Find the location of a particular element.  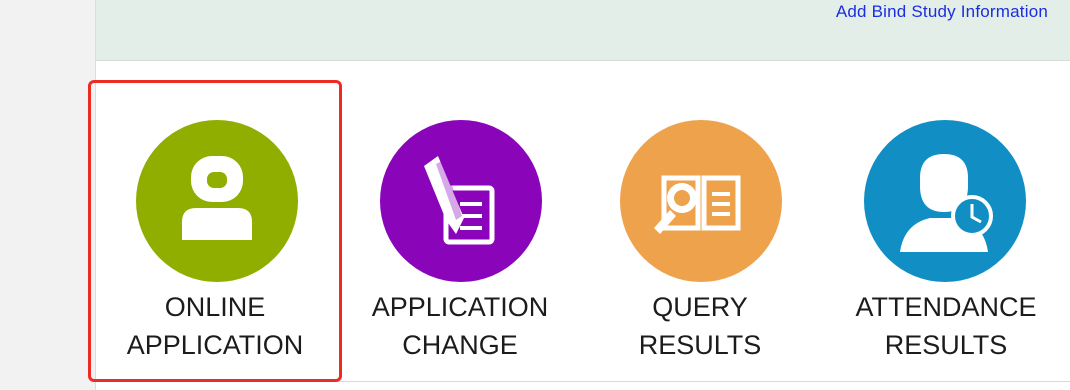

attendance-results-line2: RESULTS is located at coordinates (946, 345).